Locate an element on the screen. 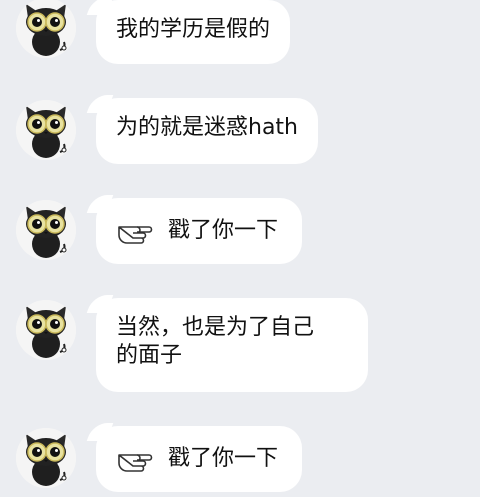 This screenshot has width=480, height=497. message-bubble: 为的就是迷惑hath is located at coordinates (207, 131).